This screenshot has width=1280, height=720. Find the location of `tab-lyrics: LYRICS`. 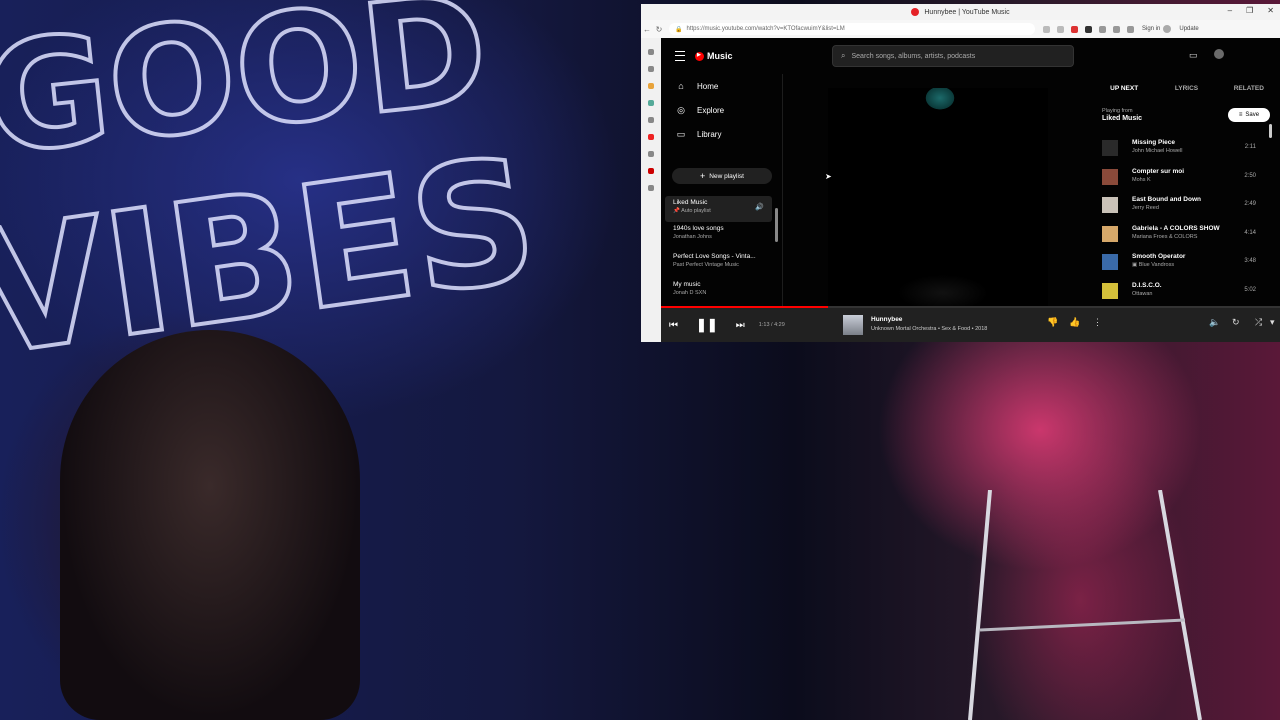

tab-lyrics: LYRICS is located at coordinates (1186, 88).